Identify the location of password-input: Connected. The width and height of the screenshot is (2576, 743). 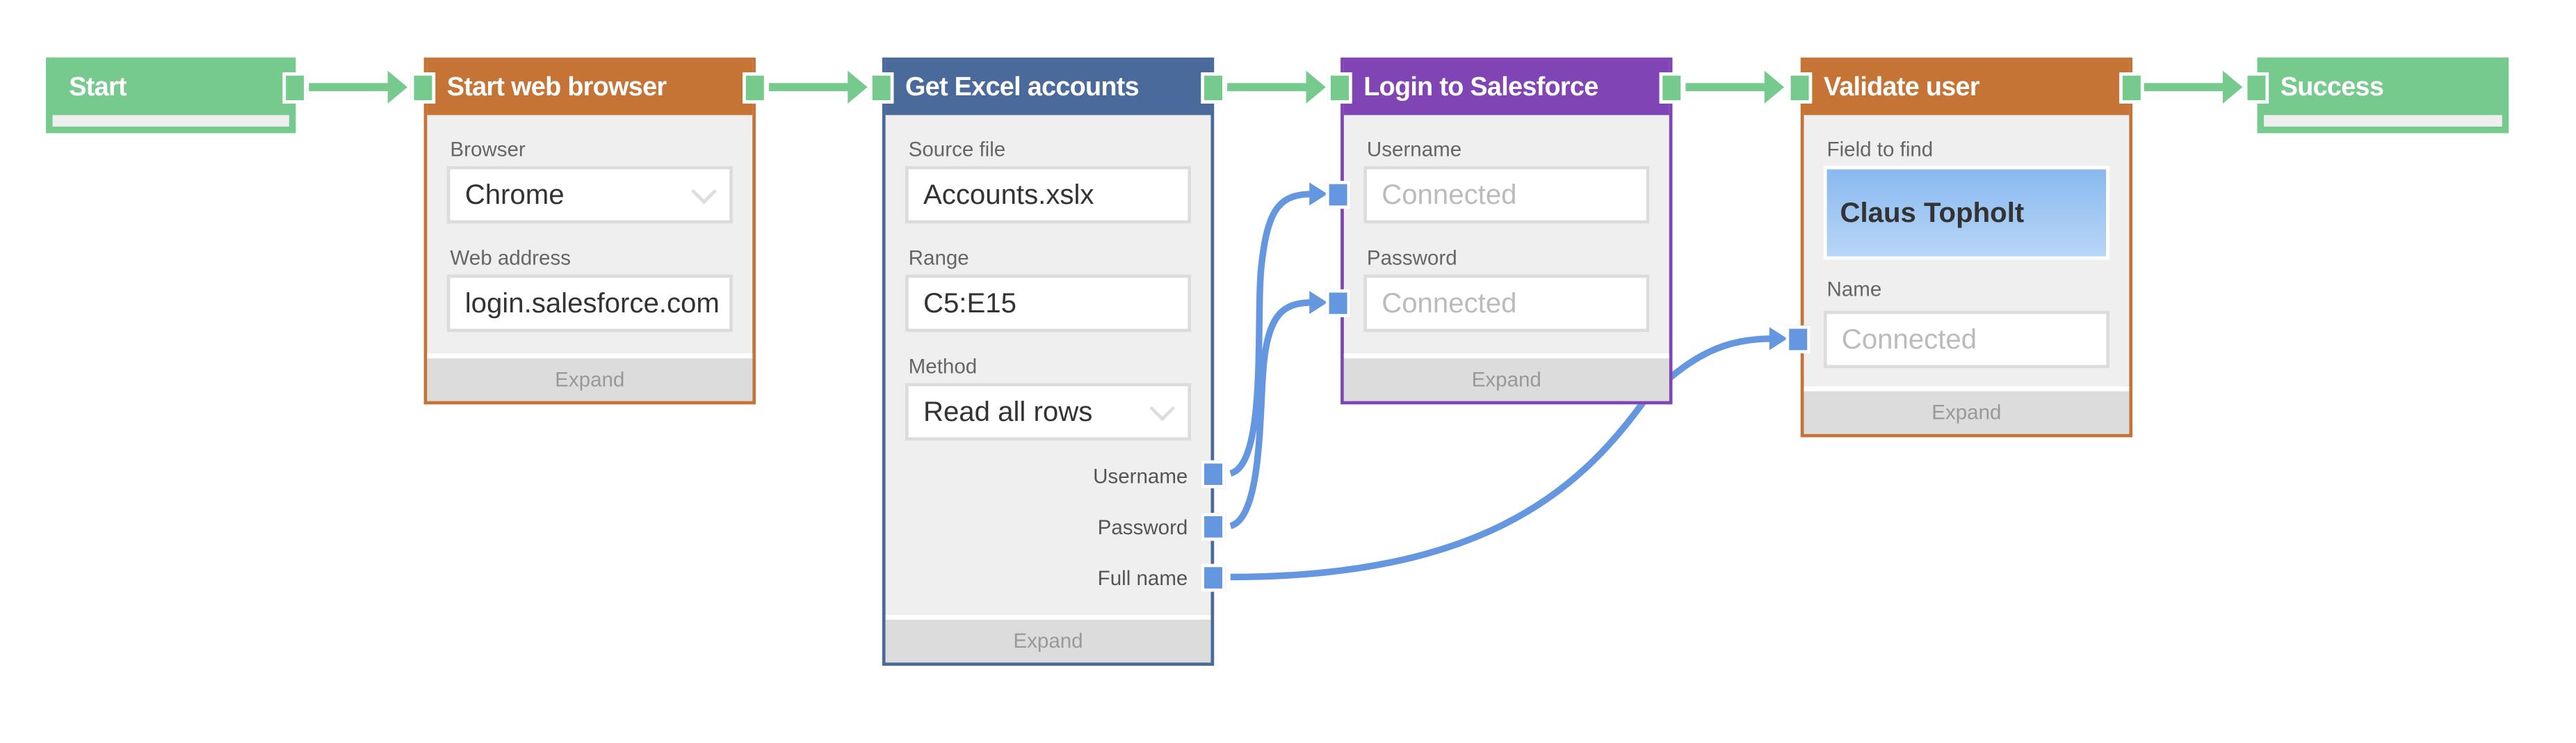
(1506, 303).